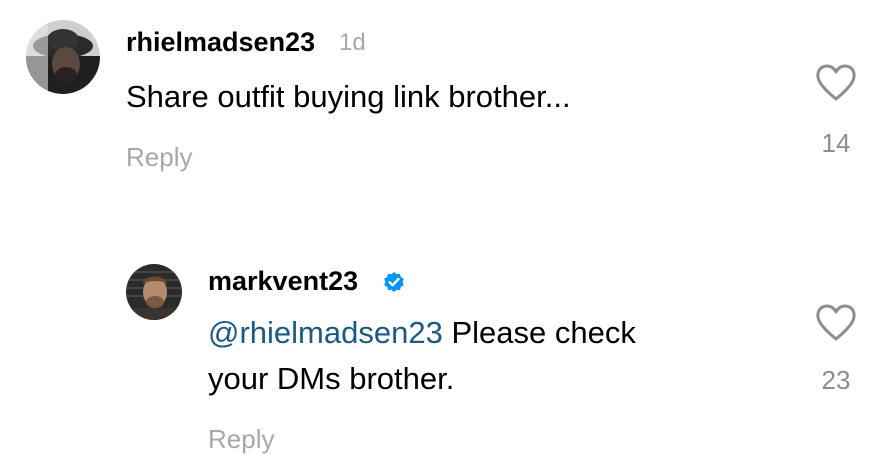  What do you see at coordinates (394, 282) in the screenshot?
I see `verified-badge-icon` at bounding box center [394, 282].